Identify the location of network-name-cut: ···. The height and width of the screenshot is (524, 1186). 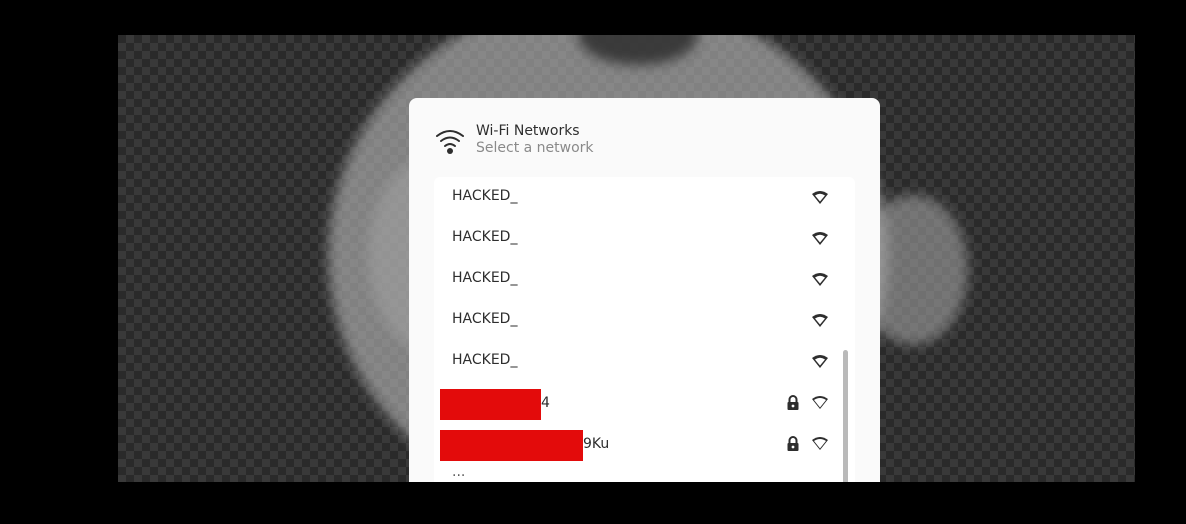
(459, 475).